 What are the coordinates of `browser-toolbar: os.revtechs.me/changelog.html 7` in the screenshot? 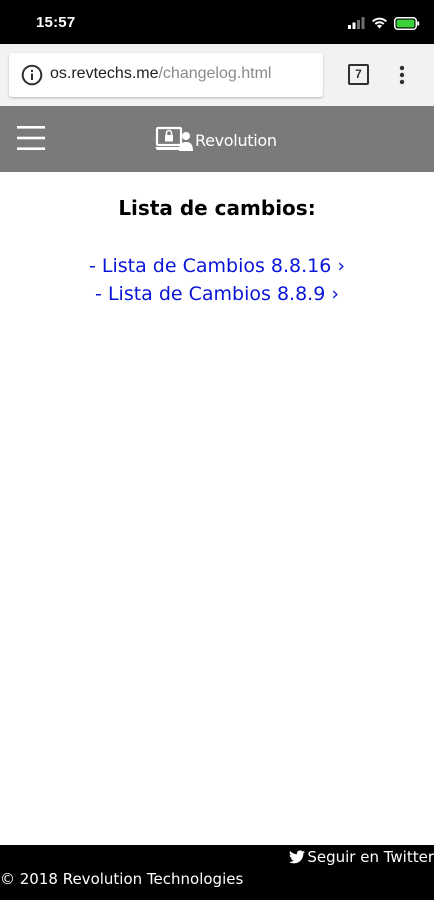 It's located at (217, 75).